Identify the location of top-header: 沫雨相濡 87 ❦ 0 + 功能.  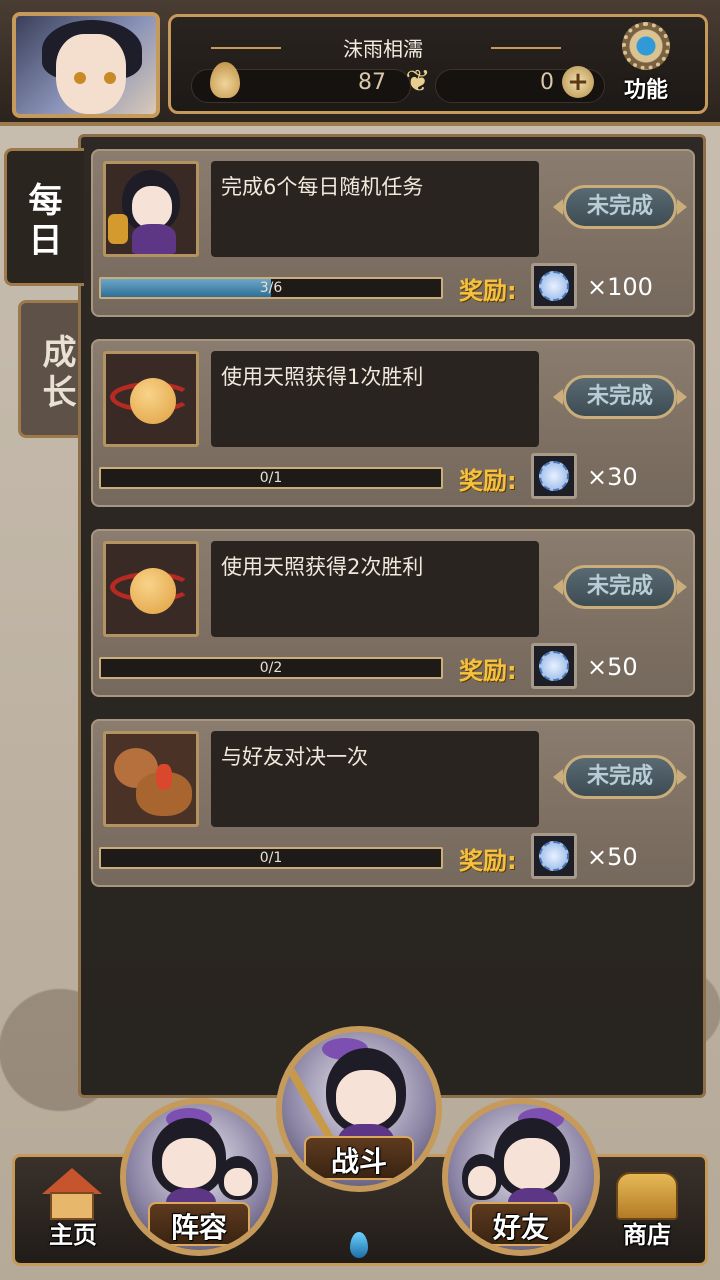
(360, 63).